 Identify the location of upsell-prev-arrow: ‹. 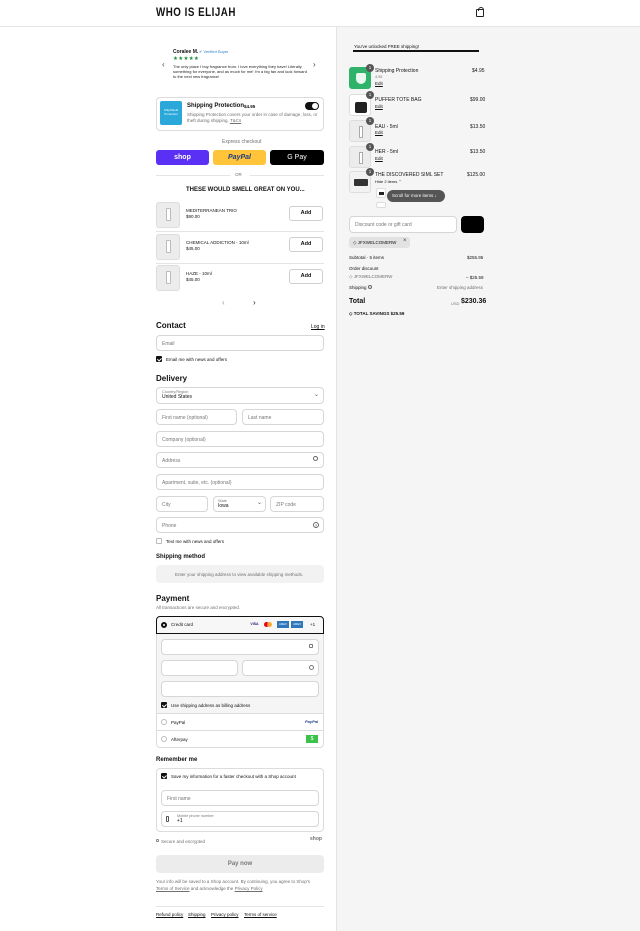
(223, 302).